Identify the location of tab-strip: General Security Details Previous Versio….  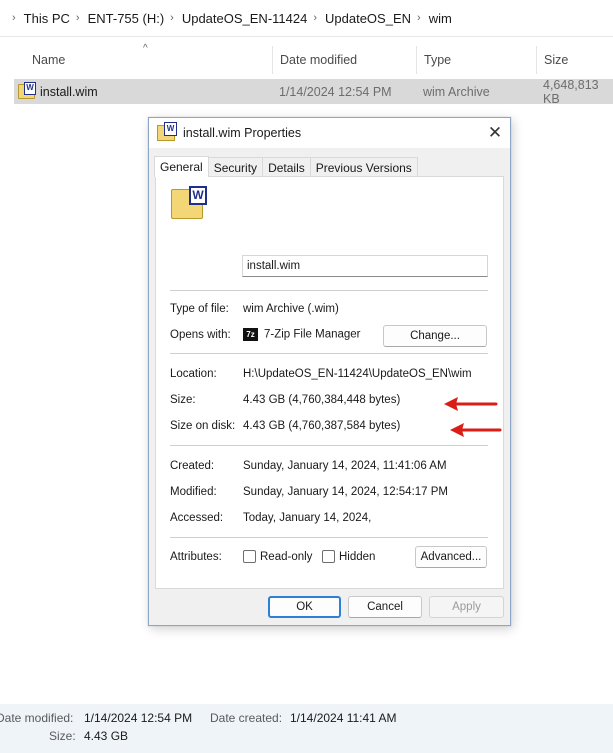
(286, 166).